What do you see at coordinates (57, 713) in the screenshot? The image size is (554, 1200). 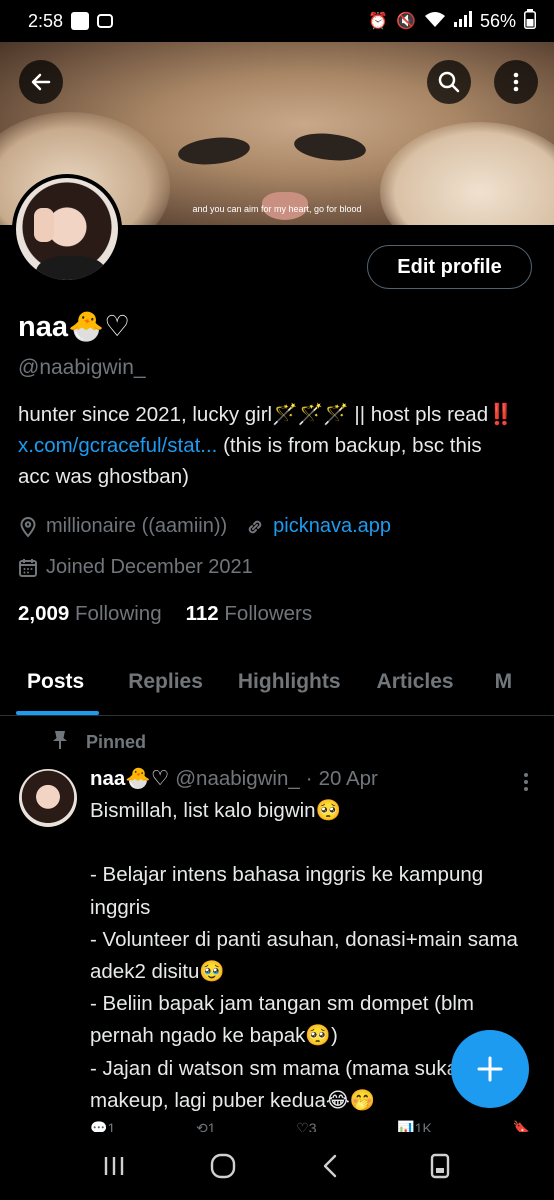 I see `active-tab-indicator` at bounding box center [57, 713].